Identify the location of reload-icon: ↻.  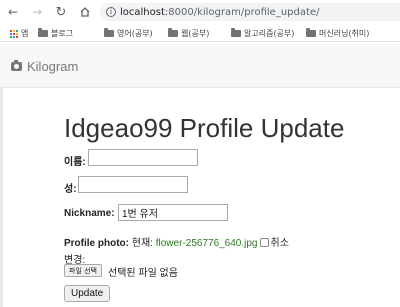
(61, 12).